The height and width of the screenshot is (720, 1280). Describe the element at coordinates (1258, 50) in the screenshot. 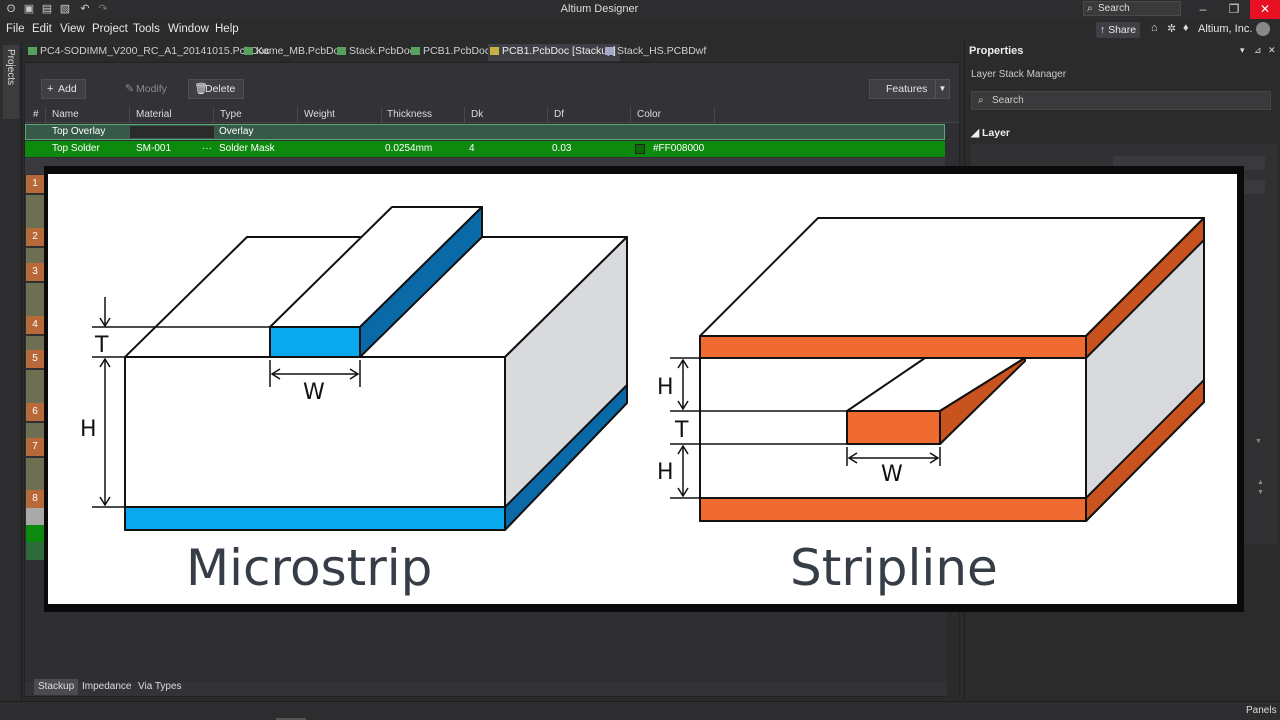

I see `pin-icon: ⊿` at that location.